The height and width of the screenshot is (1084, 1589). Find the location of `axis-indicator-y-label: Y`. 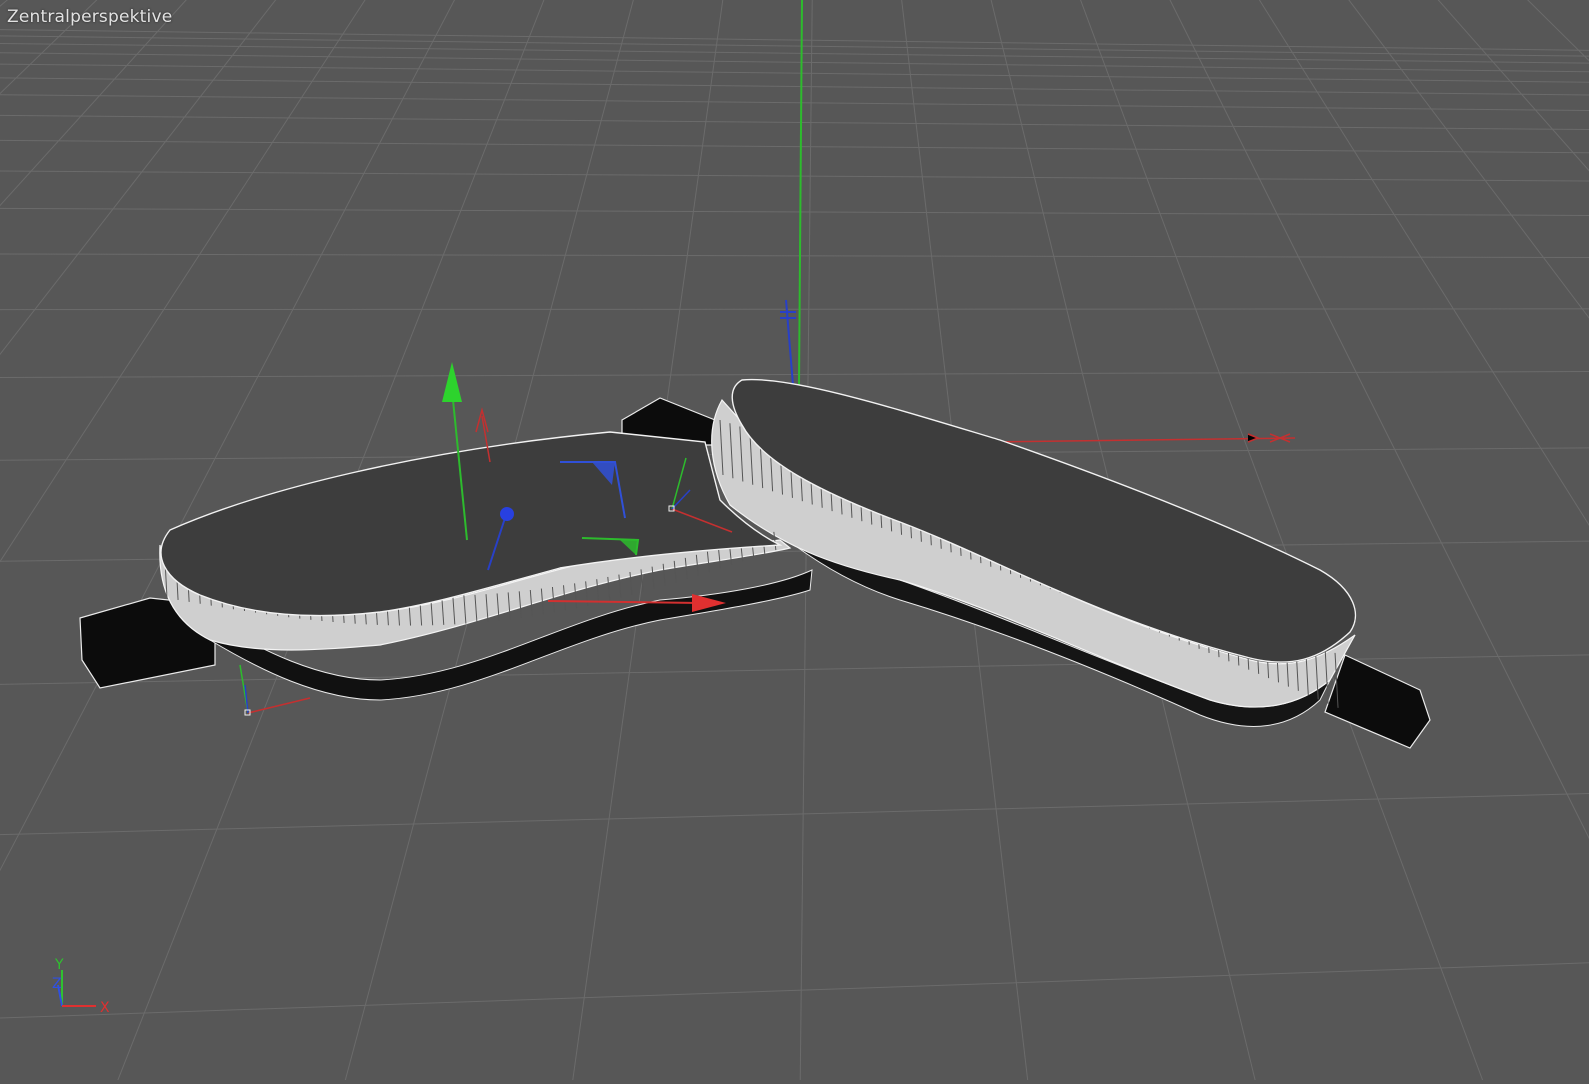

axis-indicator-y-label: Y is located at coordinates (59, 965).